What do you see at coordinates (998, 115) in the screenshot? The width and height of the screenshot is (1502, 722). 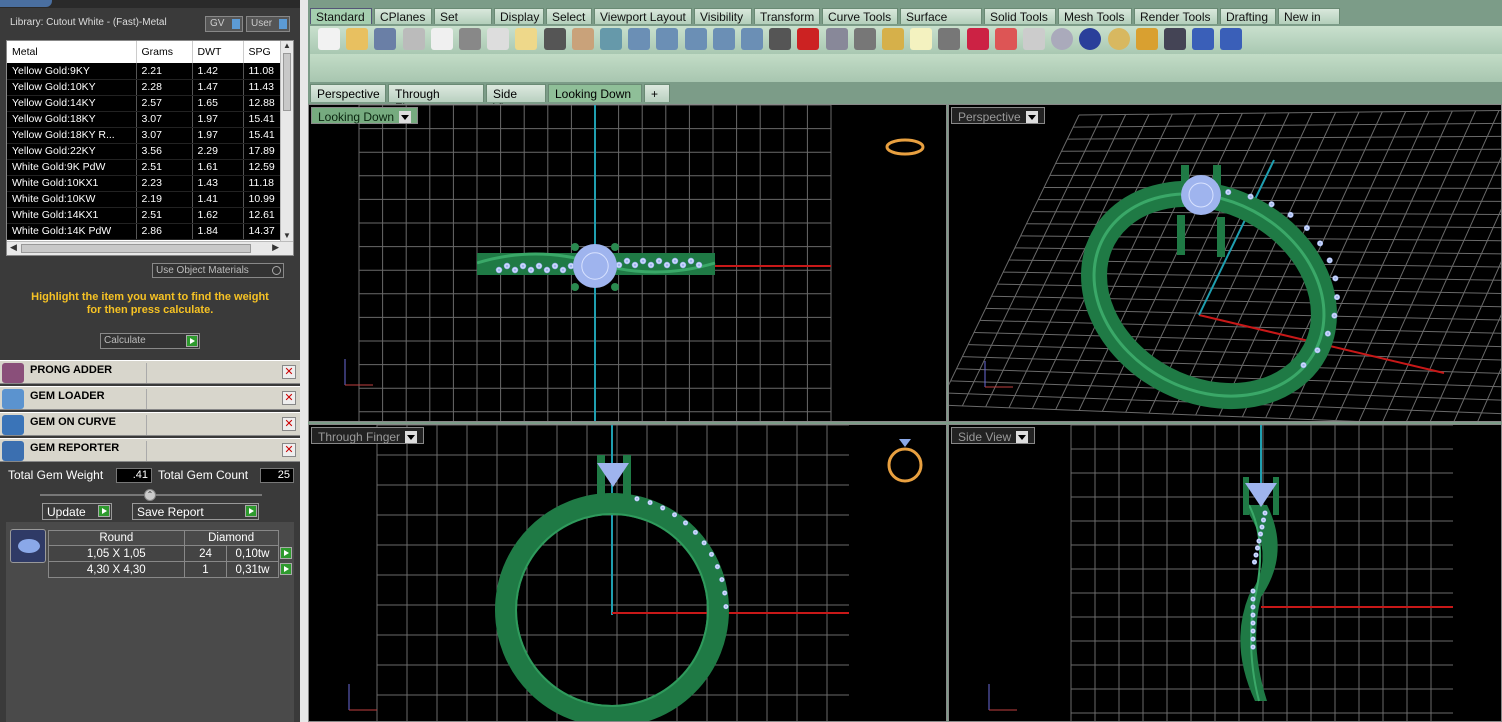 I see `viewport-title-perspective: Perspective` at bounding box center [998, 115].